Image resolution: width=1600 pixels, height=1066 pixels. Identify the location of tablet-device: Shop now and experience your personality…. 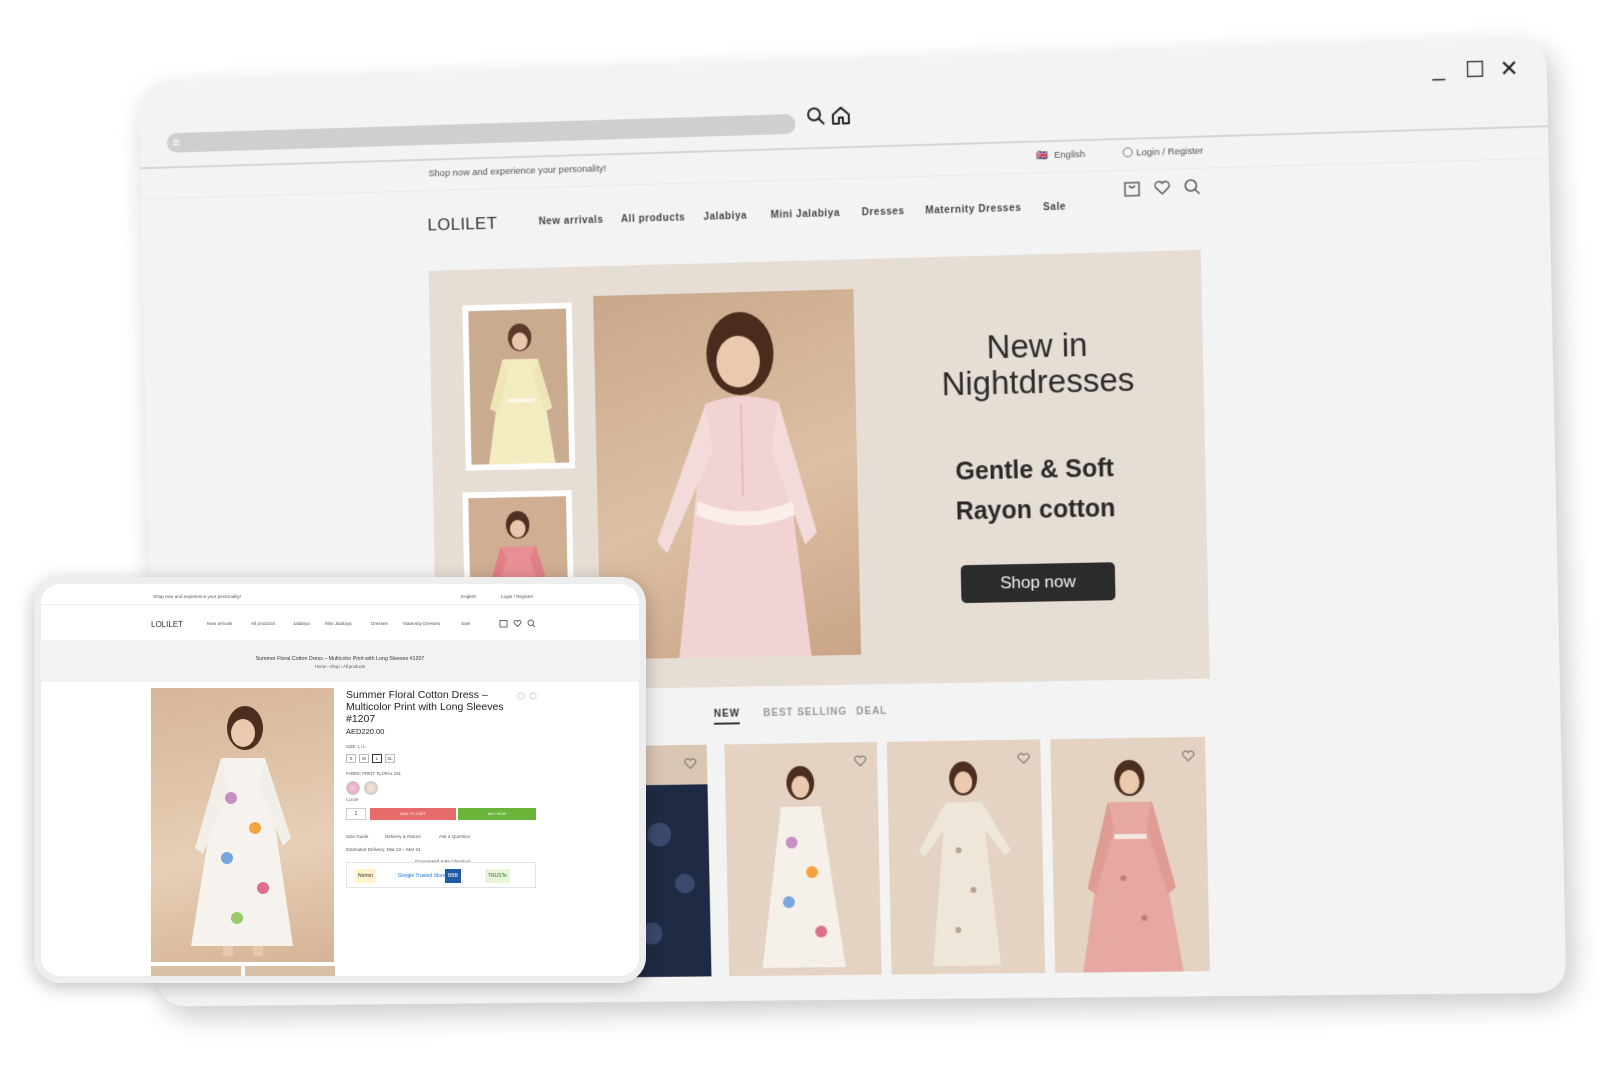
(340, 780).